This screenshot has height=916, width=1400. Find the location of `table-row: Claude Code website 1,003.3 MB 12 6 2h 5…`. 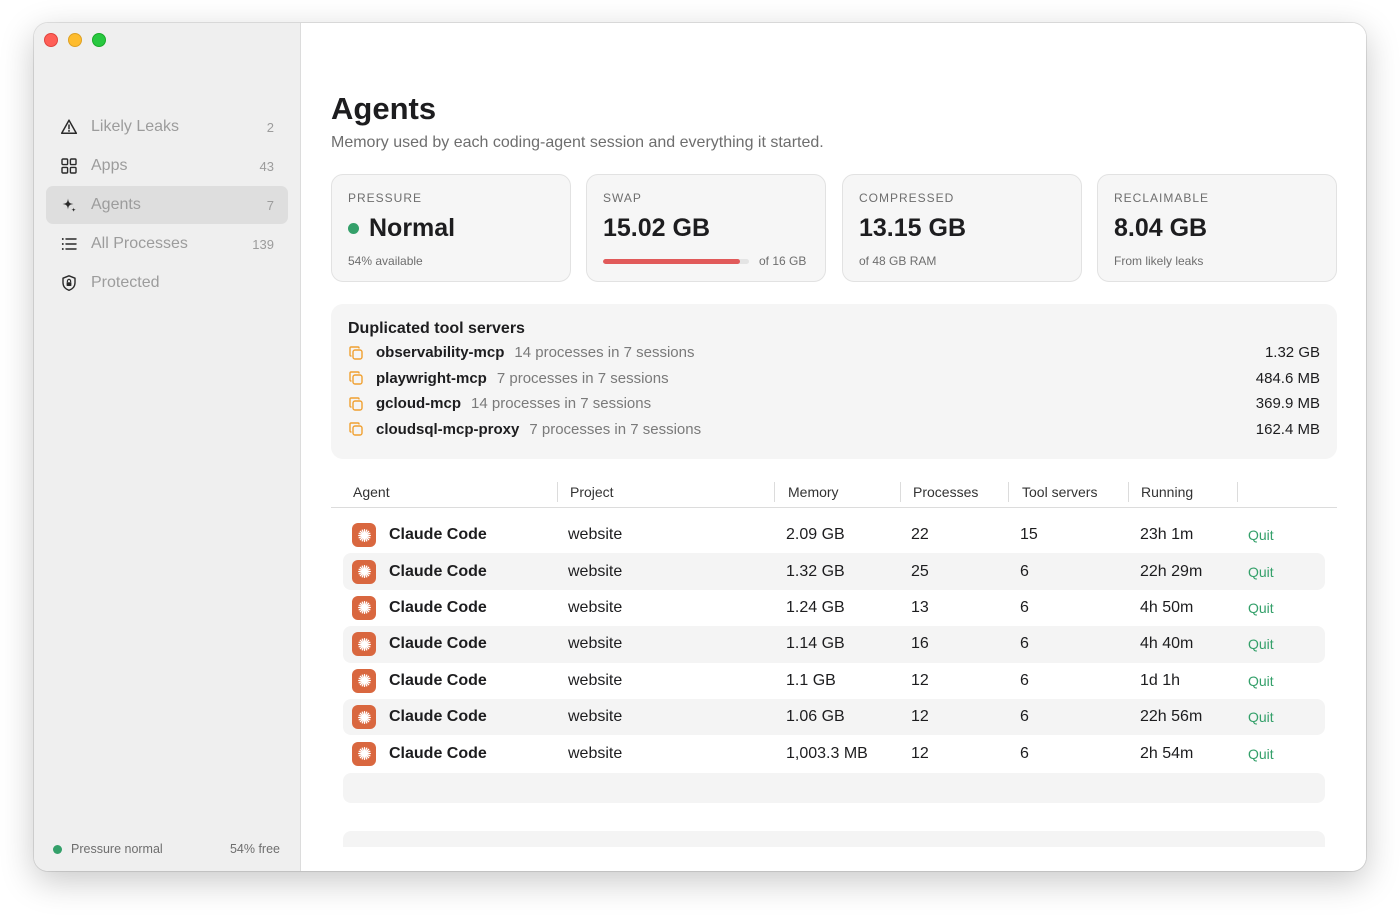

table-row: Claude Code website 1,003.3 MB 12 6 2h 5… is located at coordinates (834, 753).